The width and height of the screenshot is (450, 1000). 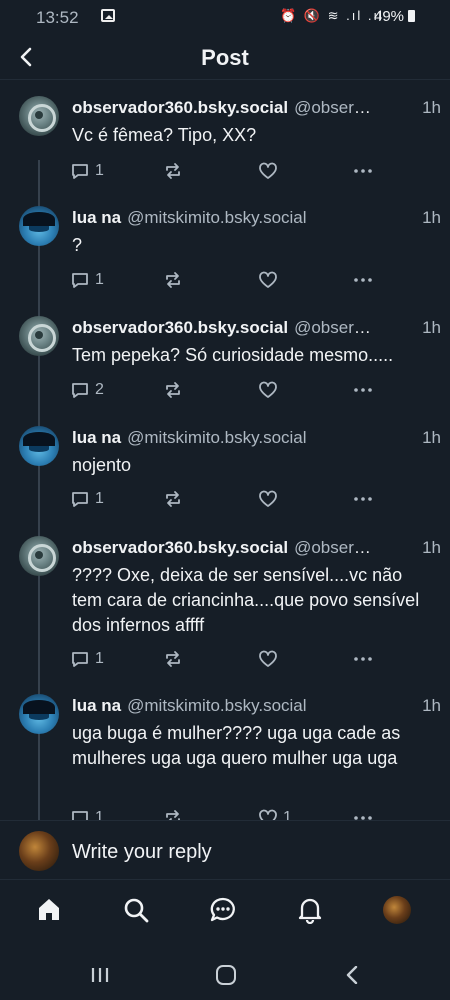 What do you see at coordinates (225, 850) in the screenshot?
I see `reply-composer: Write your reply` at bounding box center [225, 850].